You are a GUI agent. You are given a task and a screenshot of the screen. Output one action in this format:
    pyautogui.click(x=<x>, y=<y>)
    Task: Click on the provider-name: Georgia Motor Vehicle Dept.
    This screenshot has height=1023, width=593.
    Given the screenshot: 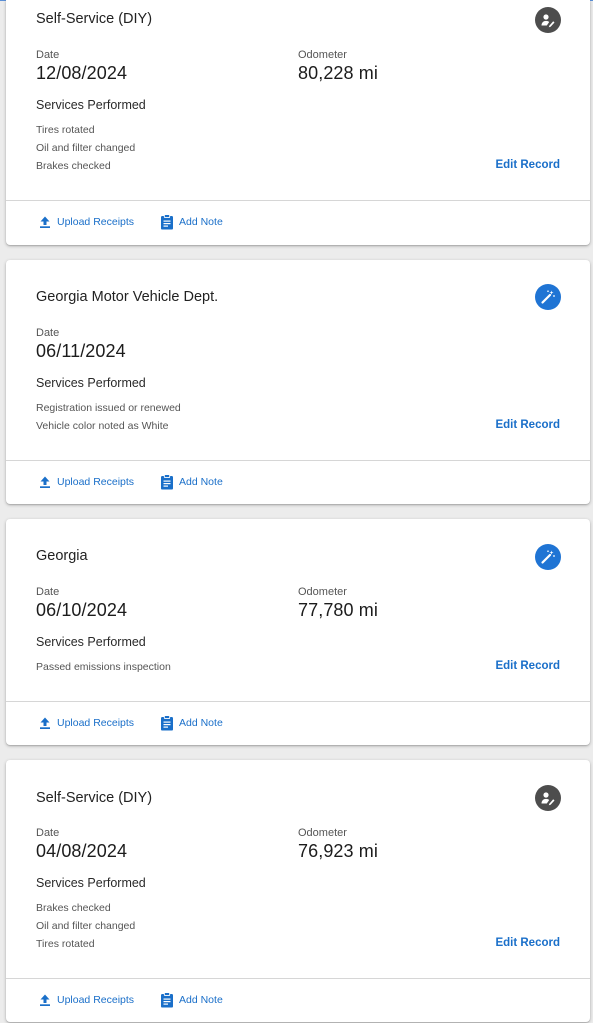 What is the action you would take?
    pyautogui.click(x=127, y=297)
    